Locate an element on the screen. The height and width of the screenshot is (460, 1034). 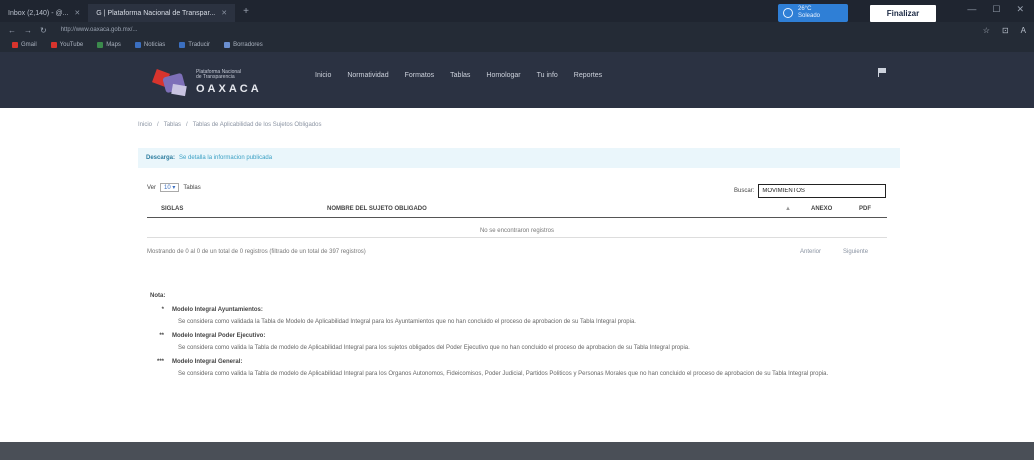
maximize-icon: ☐ is located at coordinates (996, 9).